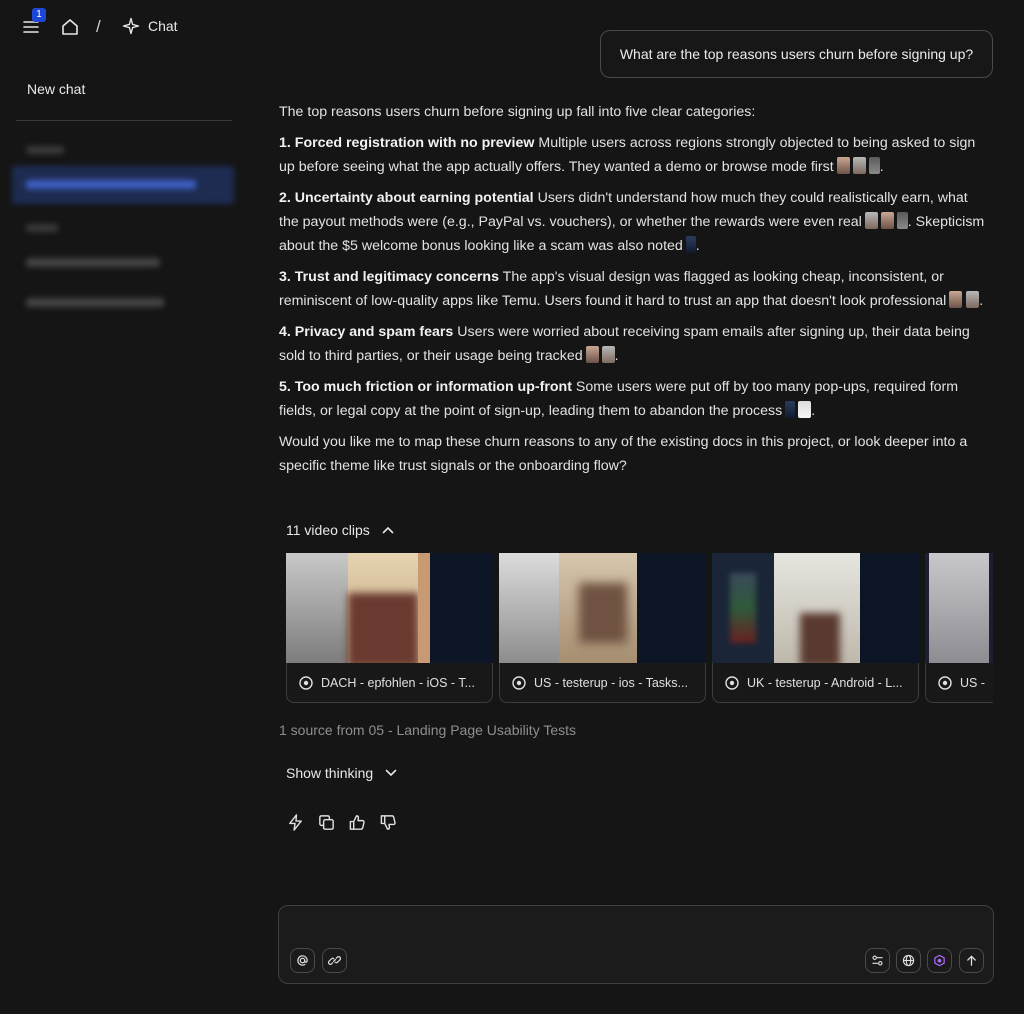 The height and width of the screenshot is (1014, 1024). I want to click on send-button, so click(971, 960).